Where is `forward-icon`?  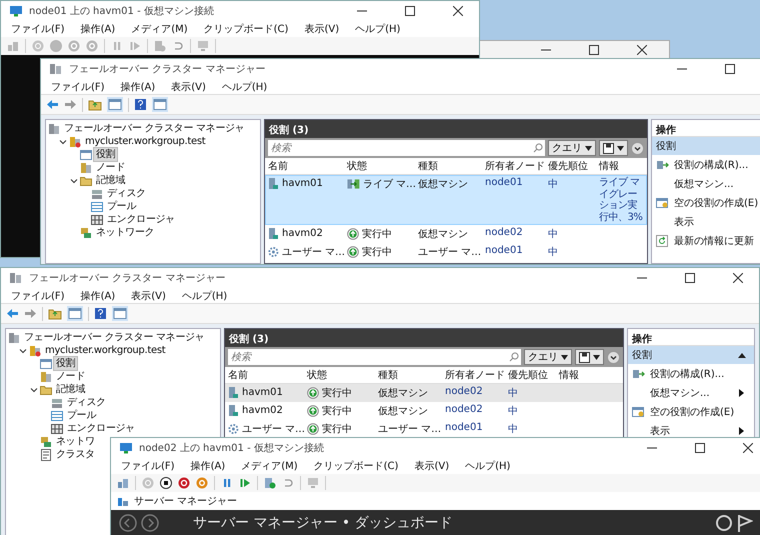
forward-icon is located at coordinates (150, 523).